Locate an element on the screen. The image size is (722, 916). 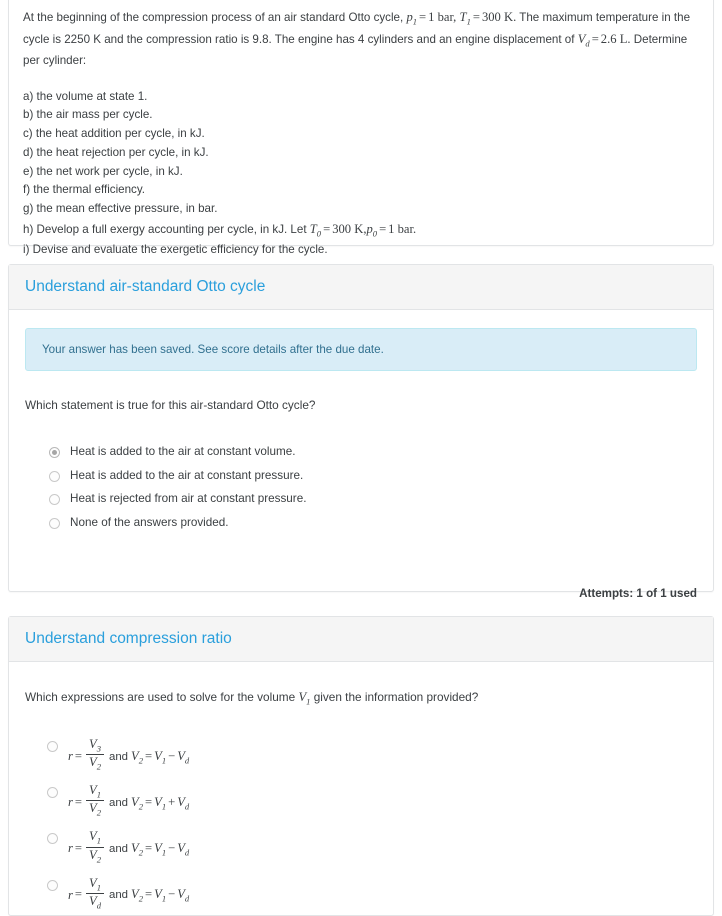
symbol-t1: T1 is located at coordinates (465, 18).